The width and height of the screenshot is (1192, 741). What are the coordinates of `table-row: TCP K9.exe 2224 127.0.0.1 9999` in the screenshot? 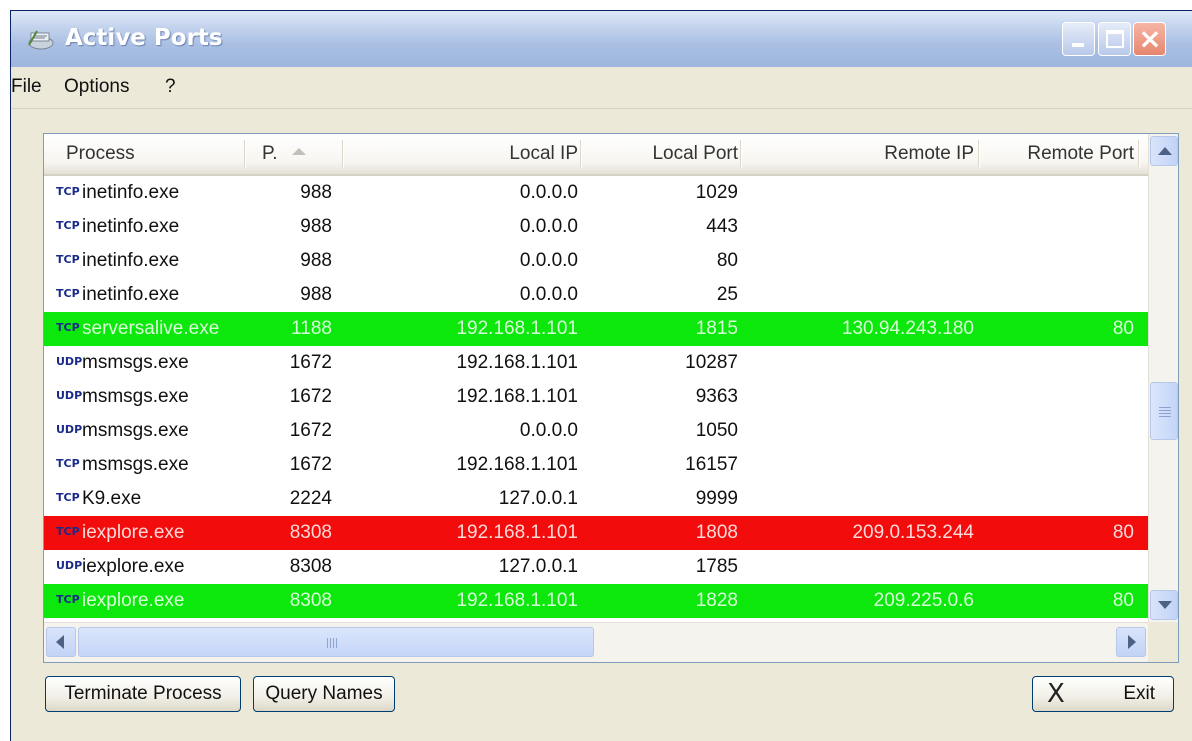 It's located at (596, 499).